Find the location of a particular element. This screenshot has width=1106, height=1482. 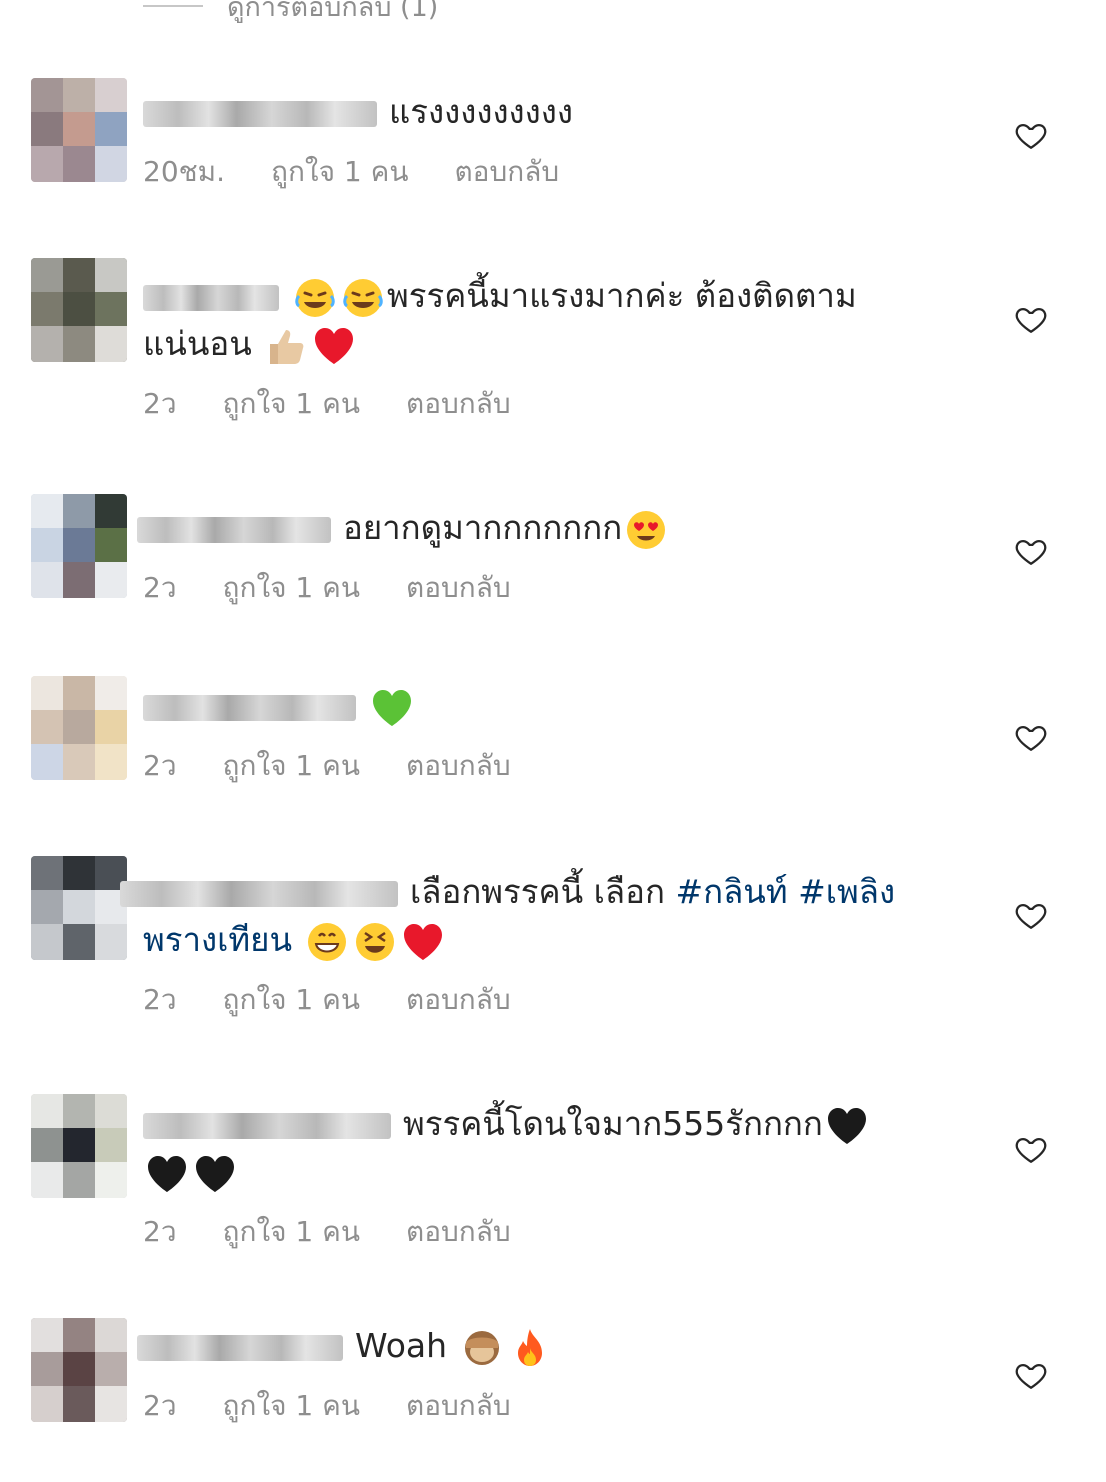

comment-text: อยากดูมากกกกกกก is located at coordinates (483, 527).